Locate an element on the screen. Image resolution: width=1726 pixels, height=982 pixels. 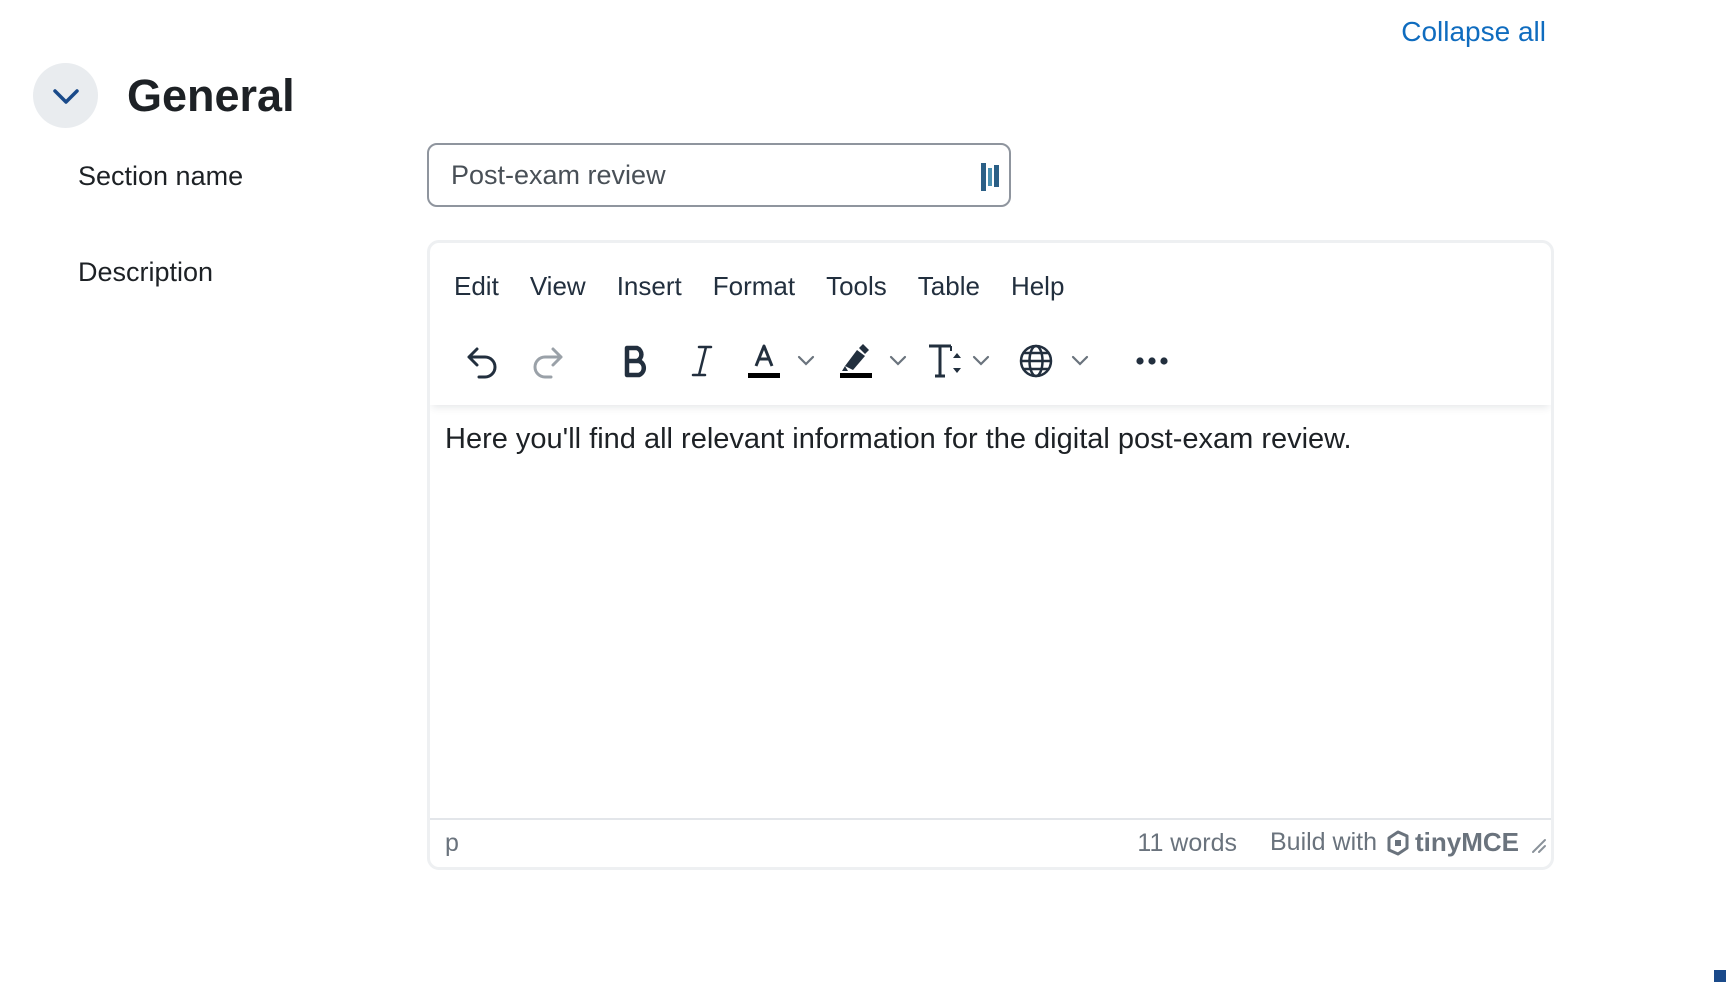
undo-icon is located at coordinates (482, 361).